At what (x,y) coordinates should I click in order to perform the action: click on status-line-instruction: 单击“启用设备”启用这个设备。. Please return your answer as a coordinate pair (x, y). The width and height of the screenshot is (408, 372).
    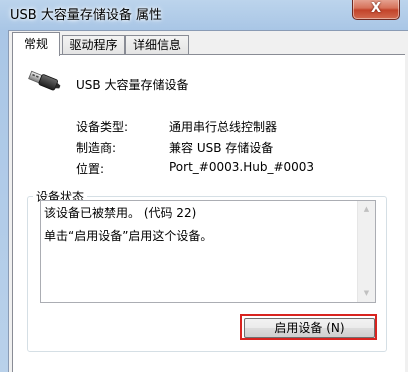
    Looking at the image, I should click on (128, 236).